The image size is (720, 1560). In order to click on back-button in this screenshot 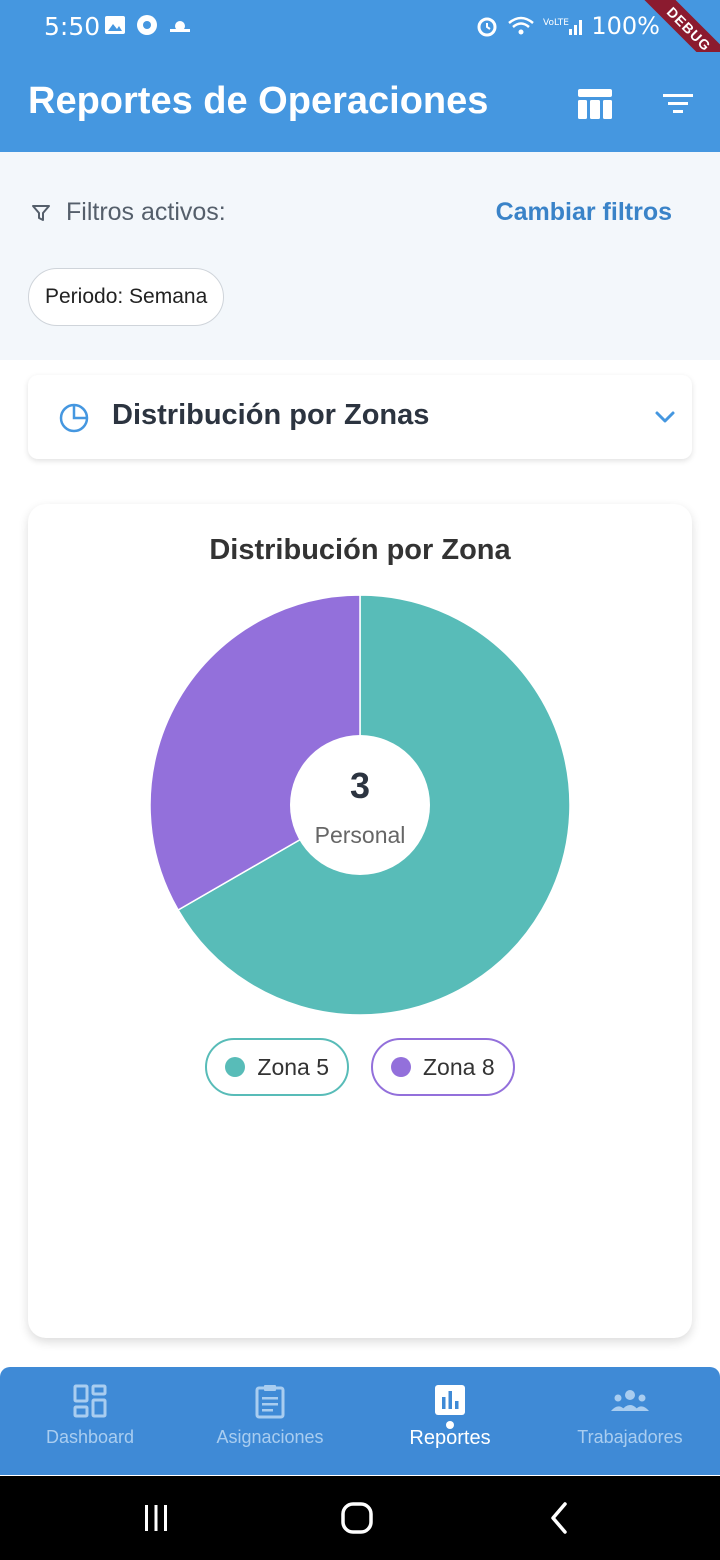, I will do `click(560, 1518)`.